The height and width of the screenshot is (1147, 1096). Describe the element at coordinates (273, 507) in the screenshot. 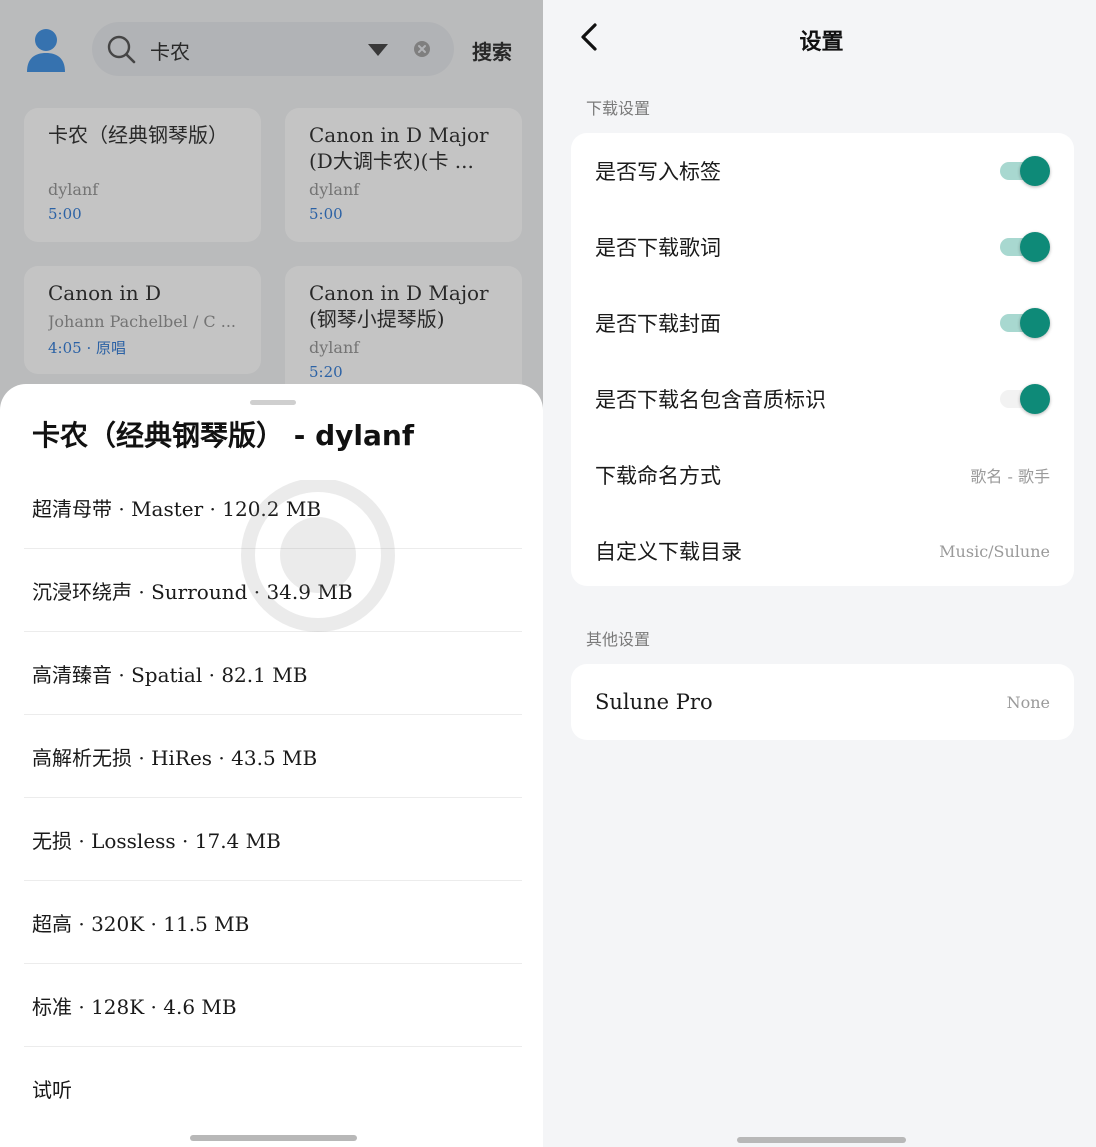

I see `quality-option: 超清母带 · Master · 120.2 MB` at that location.